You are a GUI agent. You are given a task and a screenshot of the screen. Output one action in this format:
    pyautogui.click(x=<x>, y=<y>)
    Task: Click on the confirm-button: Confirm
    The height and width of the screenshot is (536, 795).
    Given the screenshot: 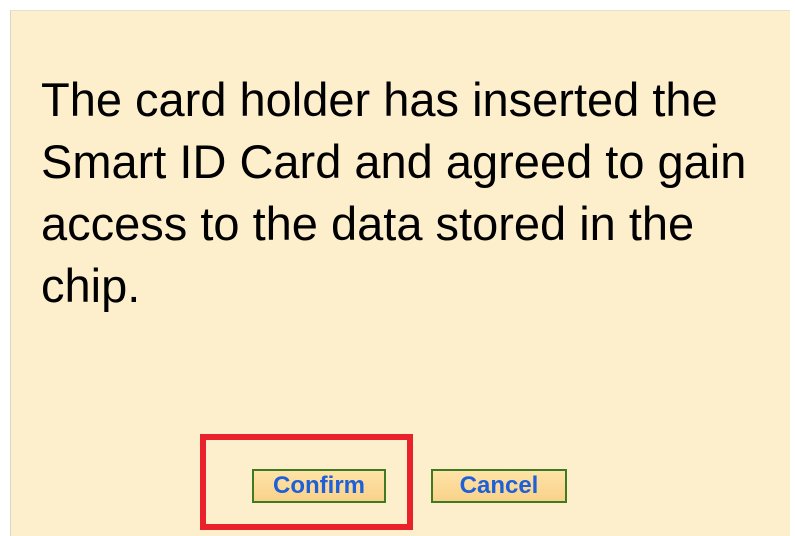 What is the action you would take?
    pyautogui.click(x=319, y=486)
    